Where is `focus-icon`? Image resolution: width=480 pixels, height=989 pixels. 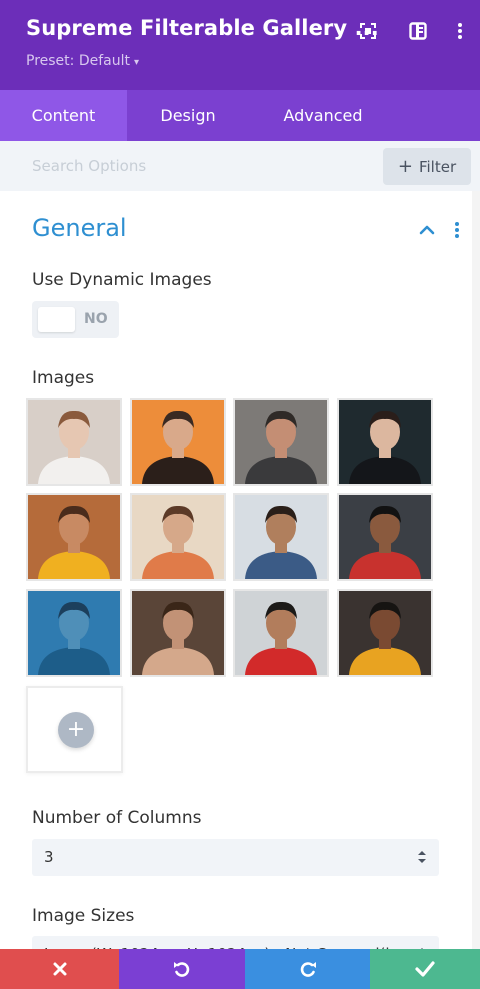 focus-icon is located at coordinates (368, 31).